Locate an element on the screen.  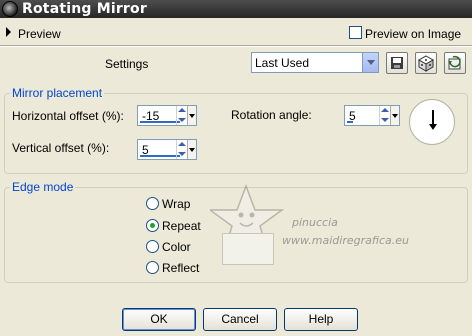
rotation-dial-icon is located at coordinates (432, 122).